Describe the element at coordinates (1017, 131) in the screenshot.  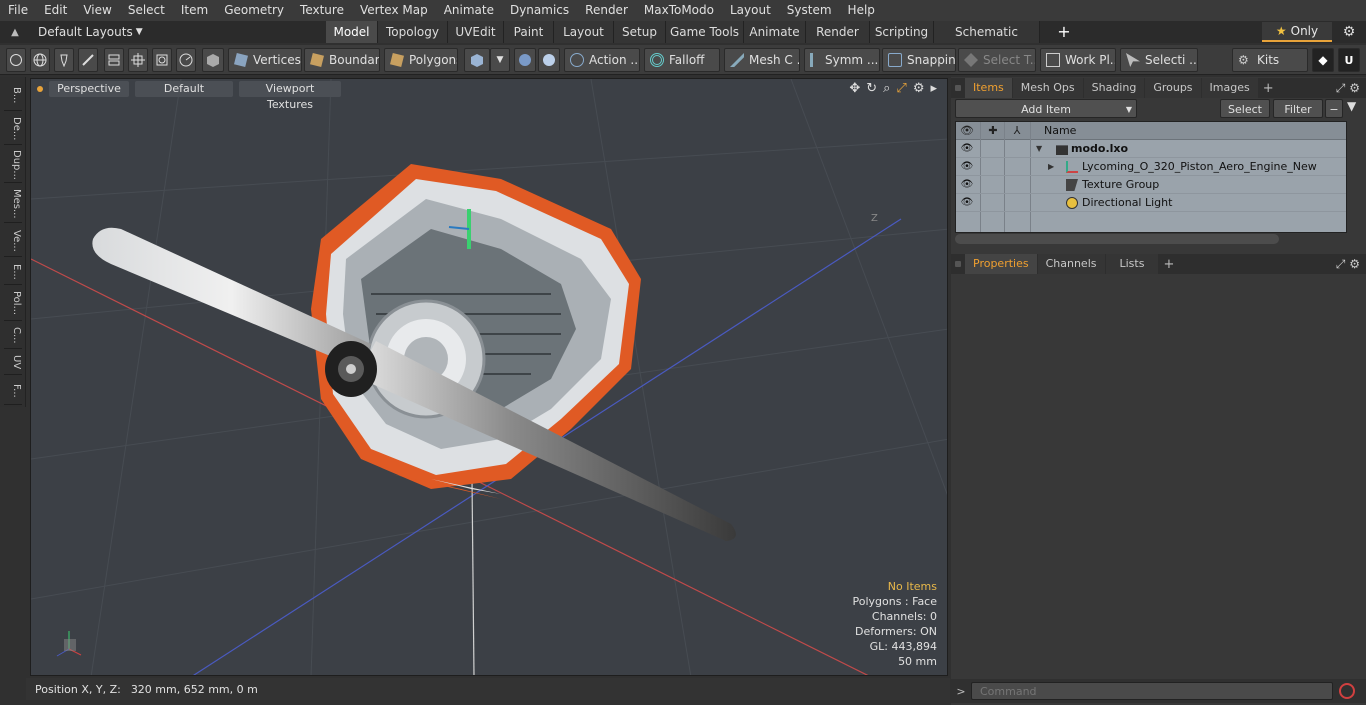
I see `type-column-icon: ⅄` at that location.